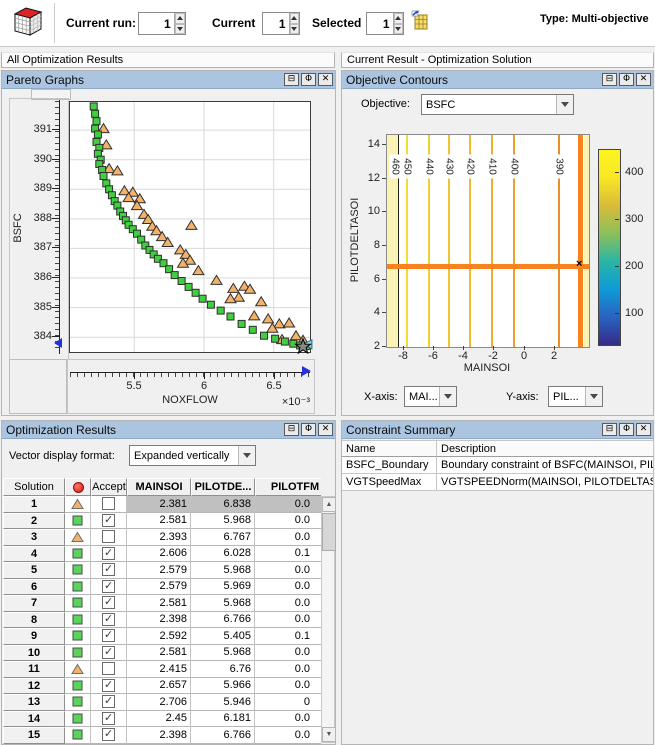 The width and height of the screenshot is (655, 745). What do you see at coordinates (545, 448) in the screenshot?
I see `column-header-description: Description` at bounding box center [545, 448].